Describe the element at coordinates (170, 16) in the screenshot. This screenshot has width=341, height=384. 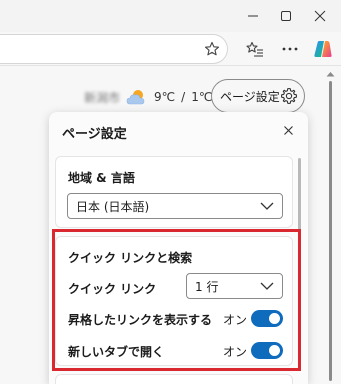
I see `title-bar` at that location.